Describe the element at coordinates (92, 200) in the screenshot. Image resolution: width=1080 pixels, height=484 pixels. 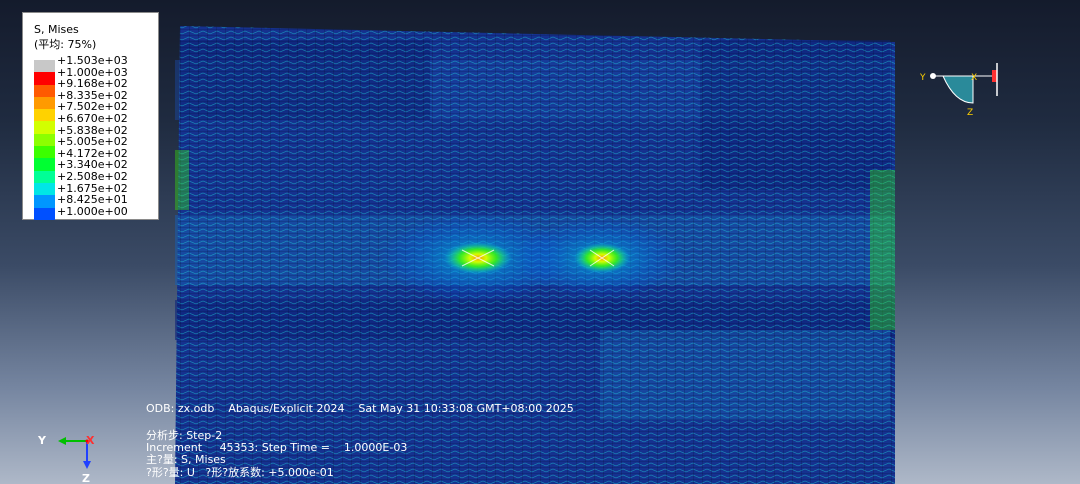
I see `legend-value: +8.425e+01` at that location.